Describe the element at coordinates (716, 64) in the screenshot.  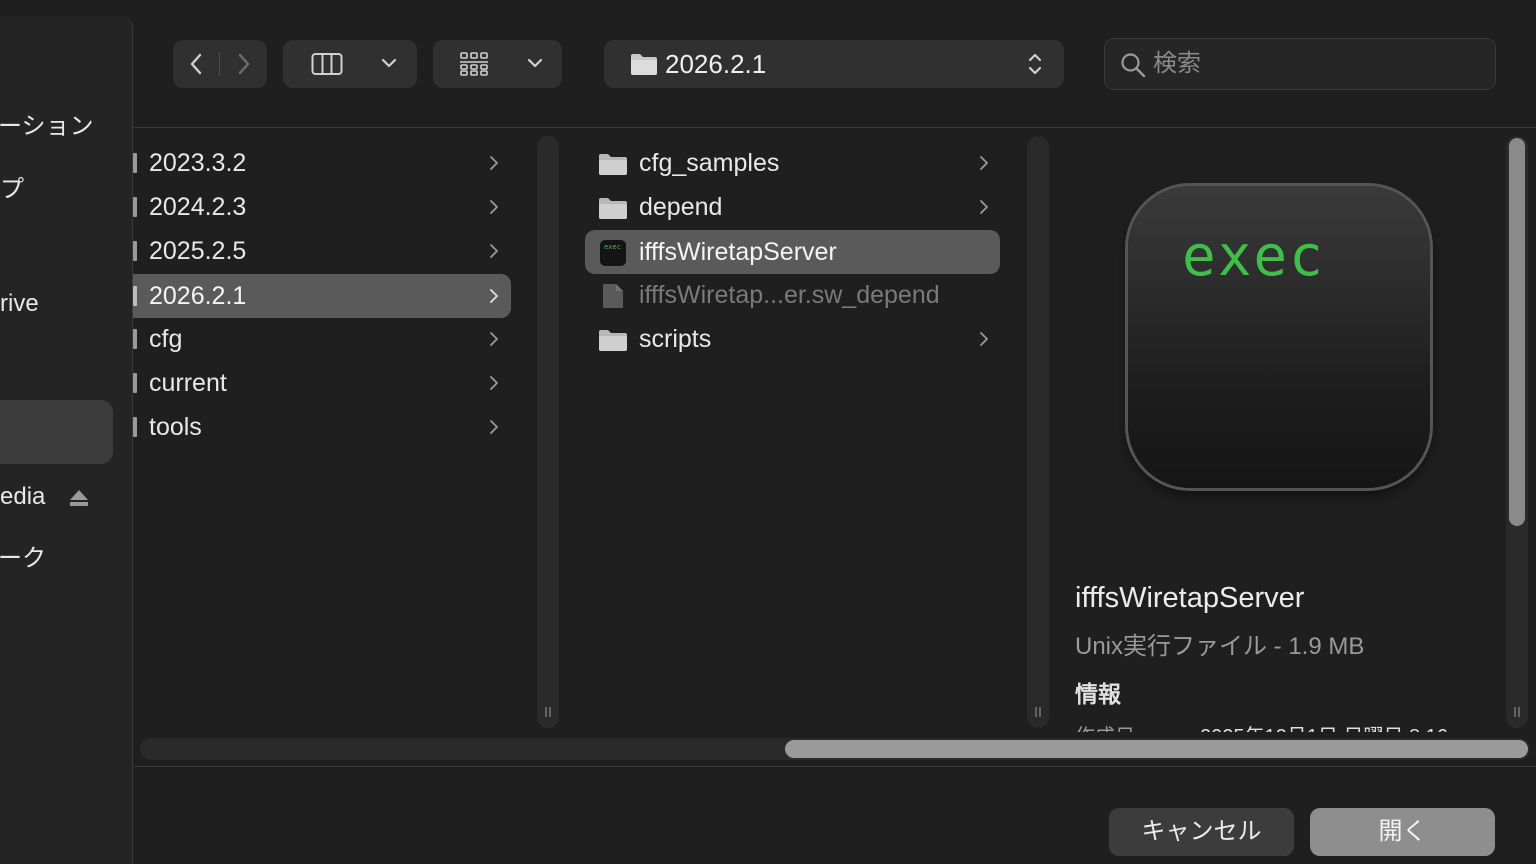
I see `path-label: 2026.2.1` at that location.